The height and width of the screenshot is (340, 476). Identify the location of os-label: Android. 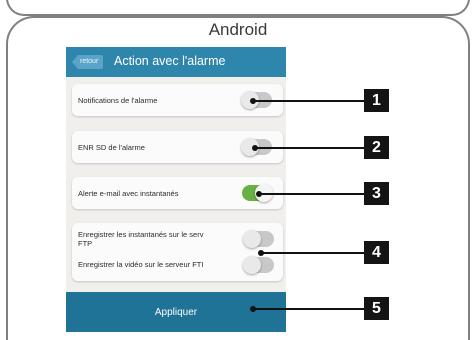
(238, 29).